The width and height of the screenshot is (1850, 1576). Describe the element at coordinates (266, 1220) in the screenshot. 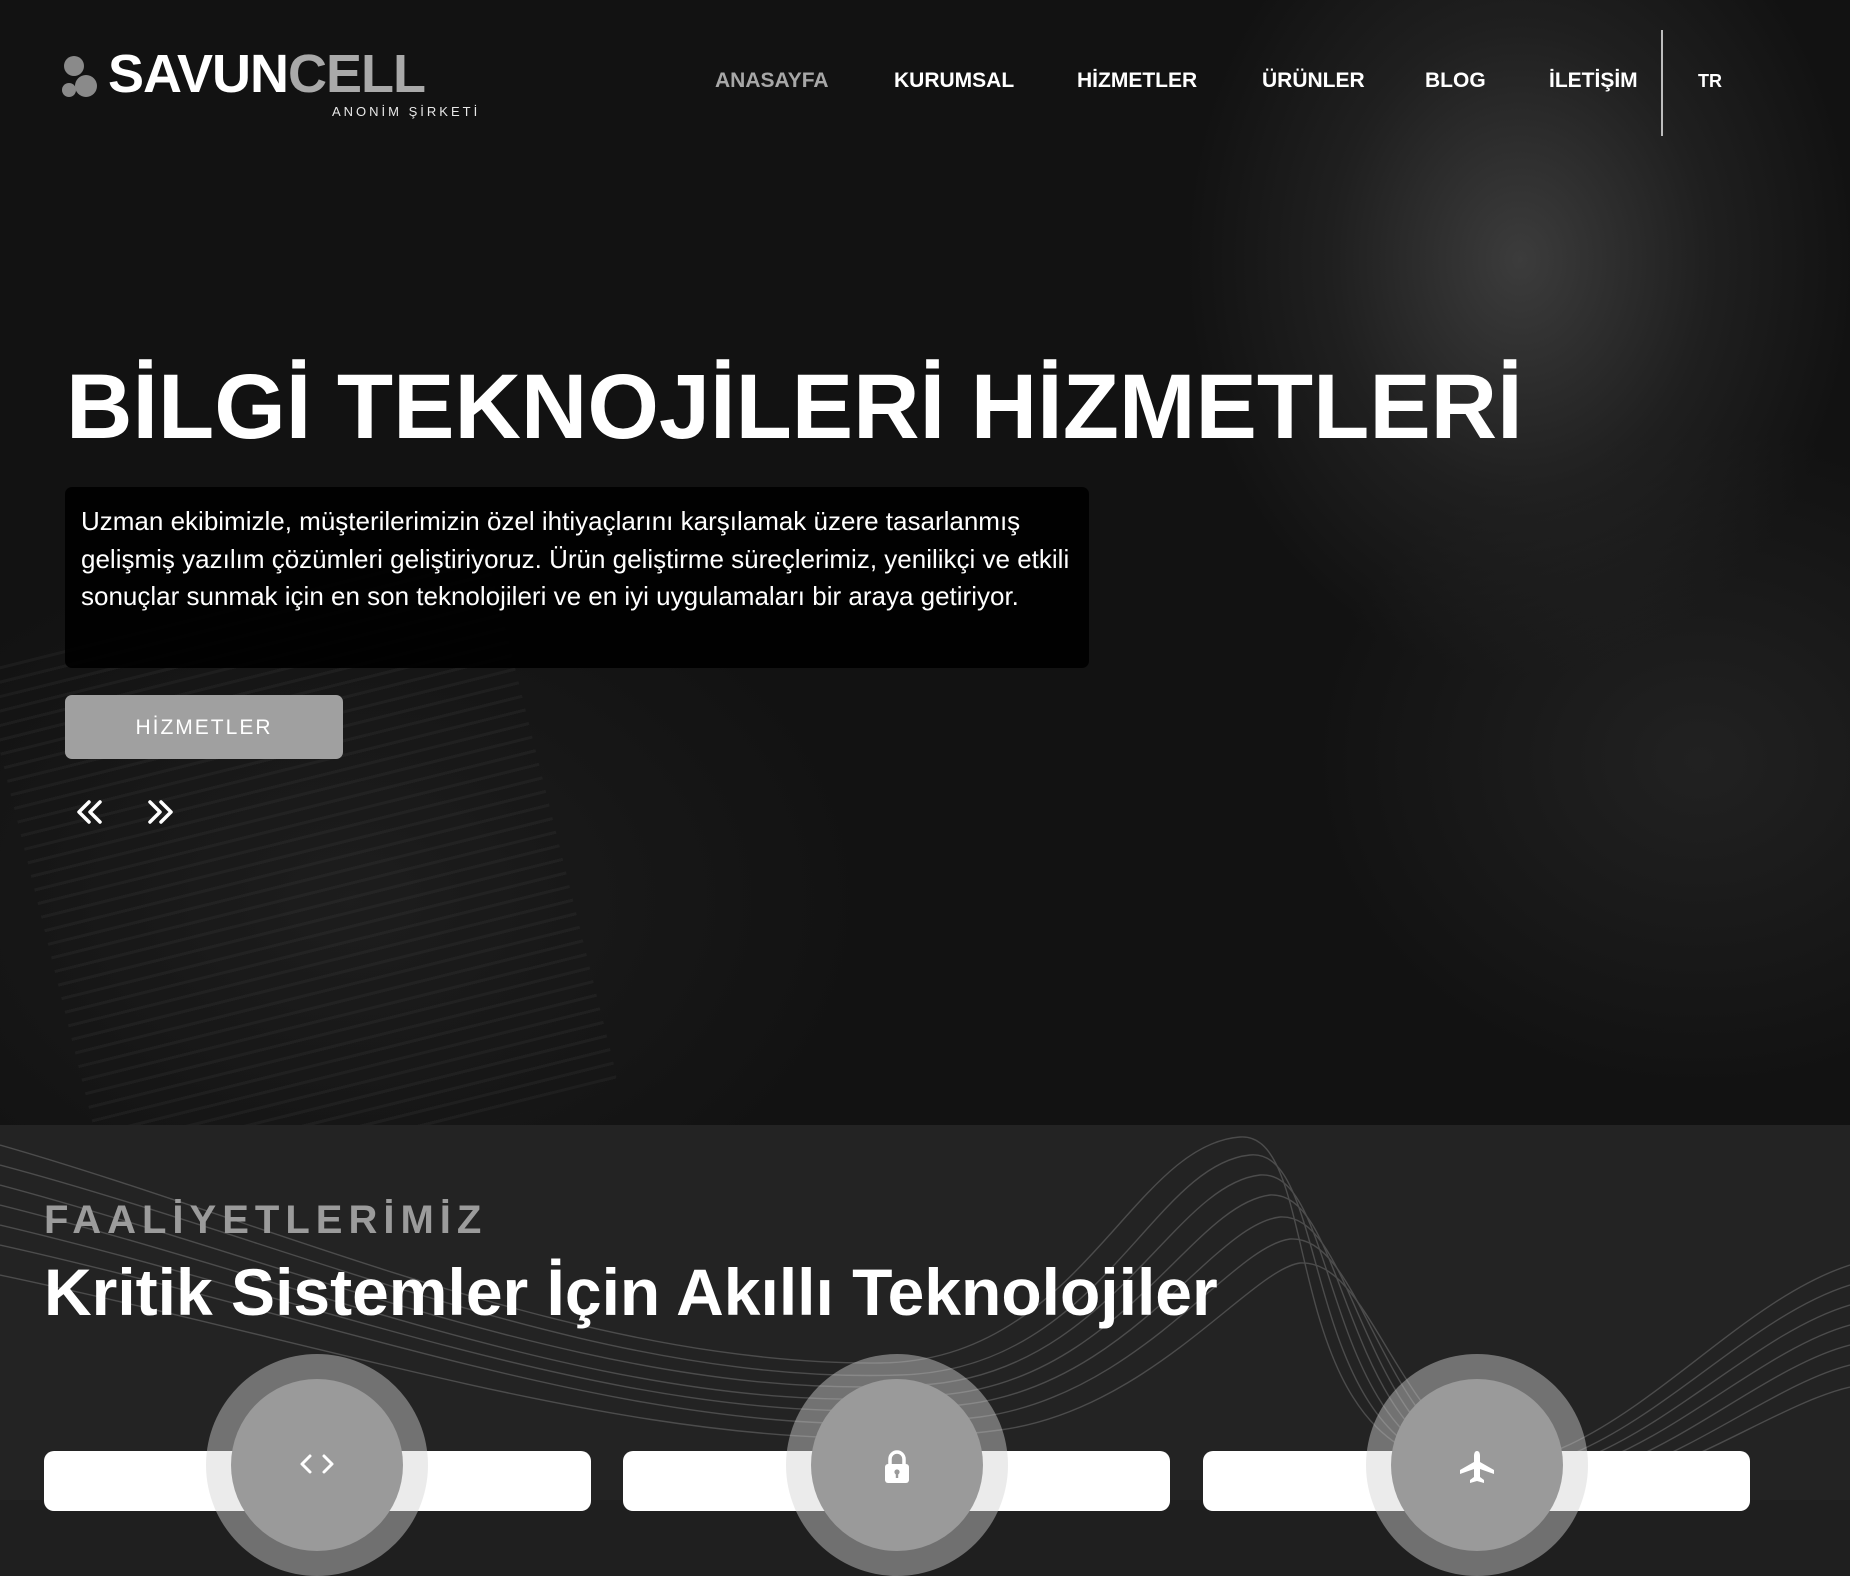

I see `activities-eyebrow: FAALİYETLERİMİZ` at that location.